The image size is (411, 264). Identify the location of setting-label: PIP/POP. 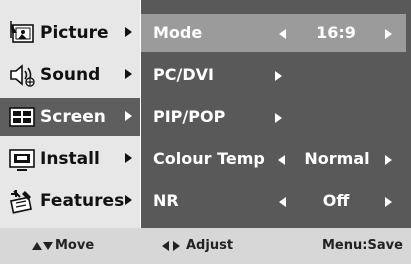
(189, 116).